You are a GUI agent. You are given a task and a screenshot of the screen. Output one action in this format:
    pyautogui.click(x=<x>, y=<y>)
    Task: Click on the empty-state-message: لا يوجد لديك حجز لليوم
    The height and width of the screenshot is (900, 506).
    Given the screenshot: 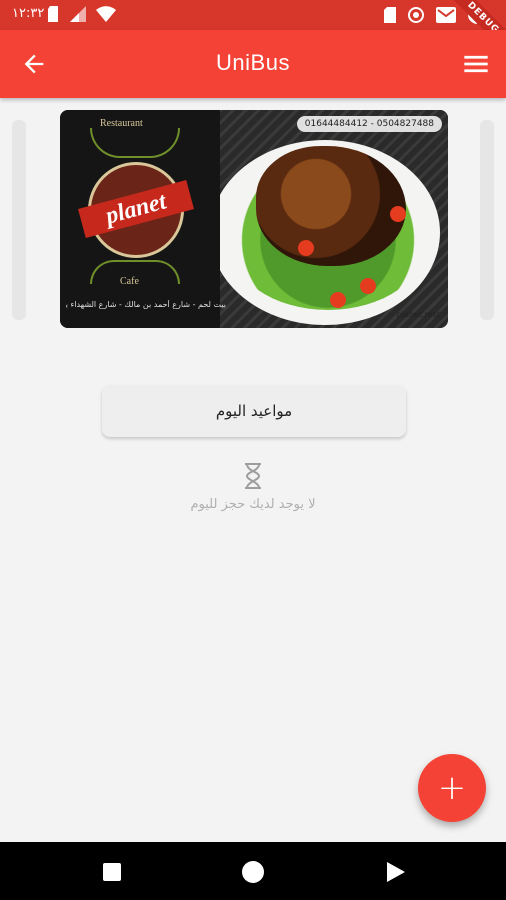 What is the action you would take?
    pyautogui.click(x=253, y=504)
    